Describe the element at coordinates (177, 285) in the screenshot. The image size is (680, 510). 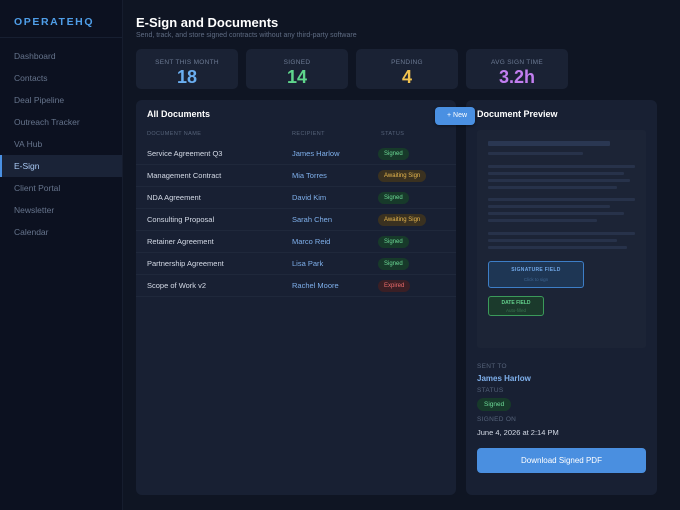
I see `document-name: Scope of Work v2` at that location.